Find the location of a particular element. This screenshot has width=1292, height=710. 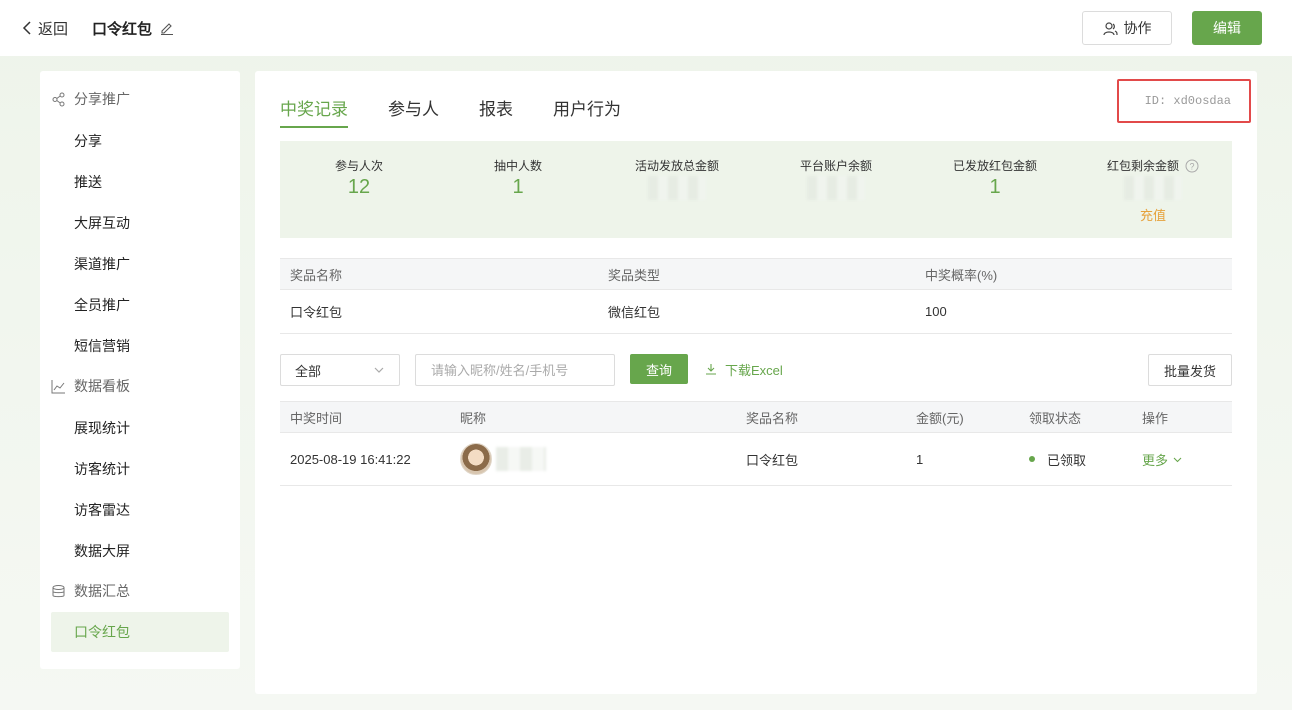

stat-winners: 抽中人数 1 is located at coordinates (518, 178).